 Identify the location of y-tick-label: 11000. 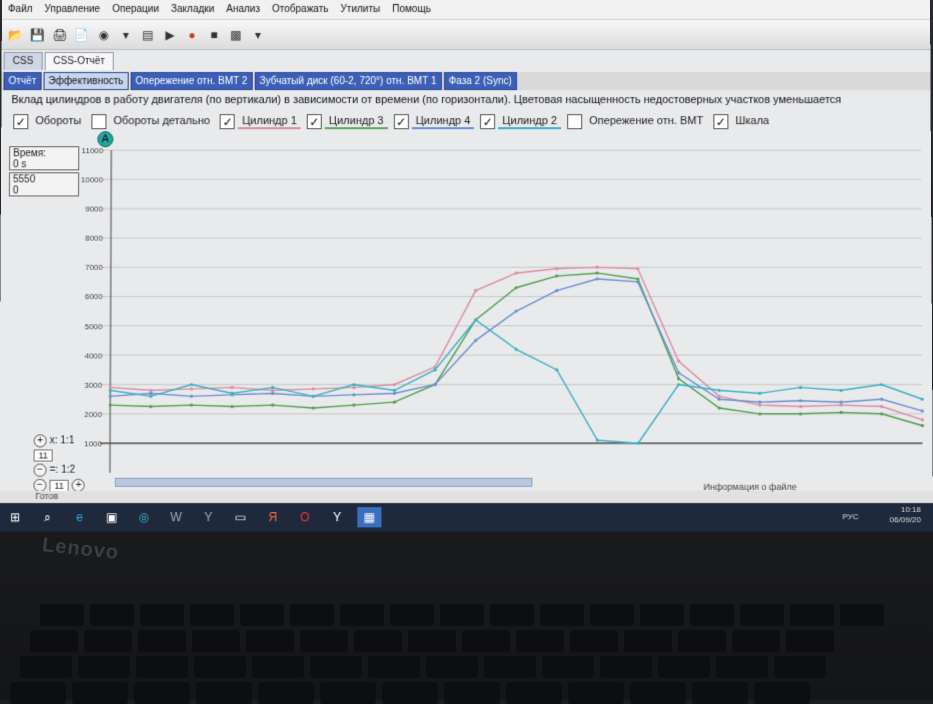
(93, 150).